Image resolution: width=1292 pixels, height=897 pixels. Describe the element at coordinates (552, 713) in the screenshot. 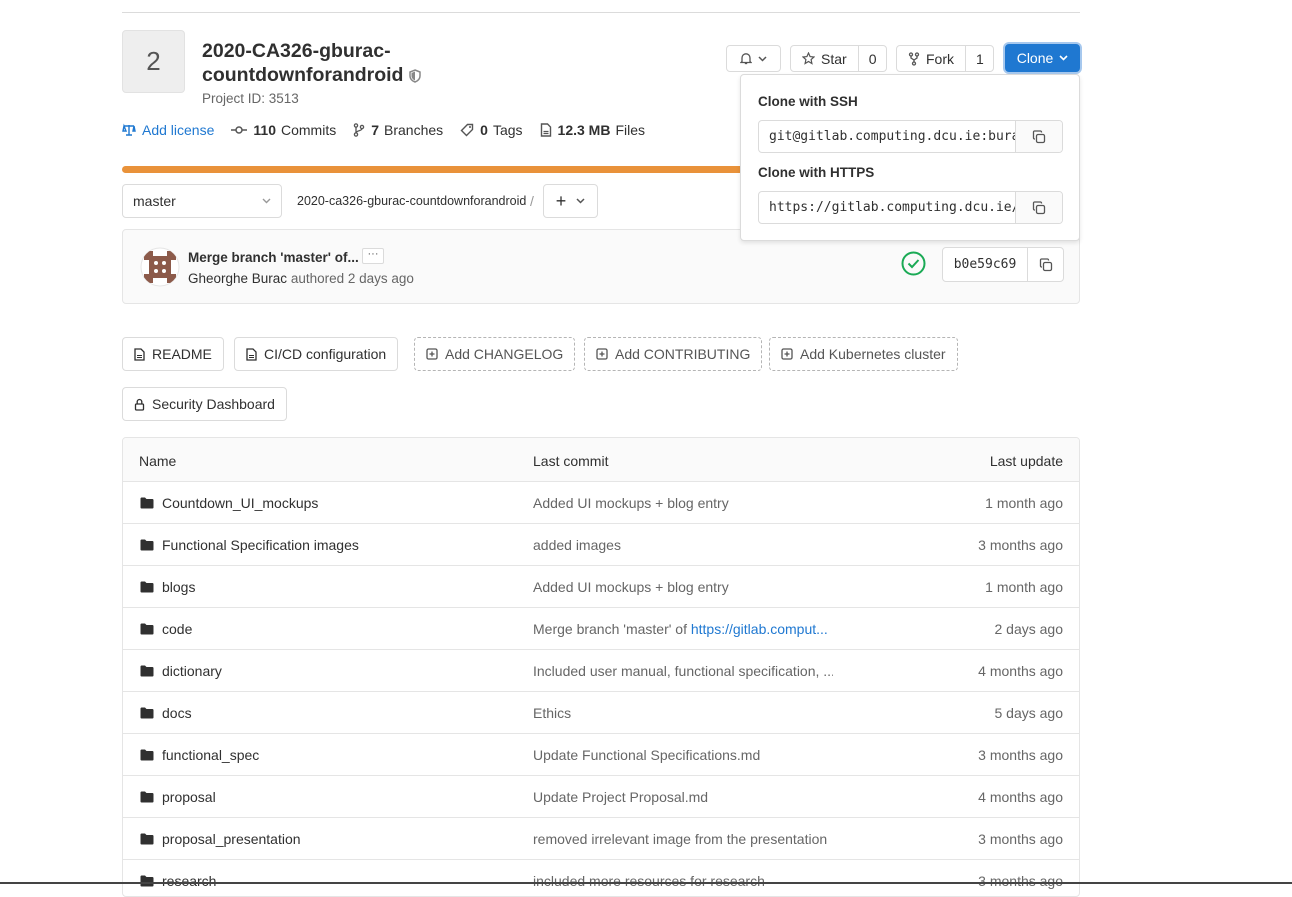

I see `row-commit-message: Ethics` at that location.